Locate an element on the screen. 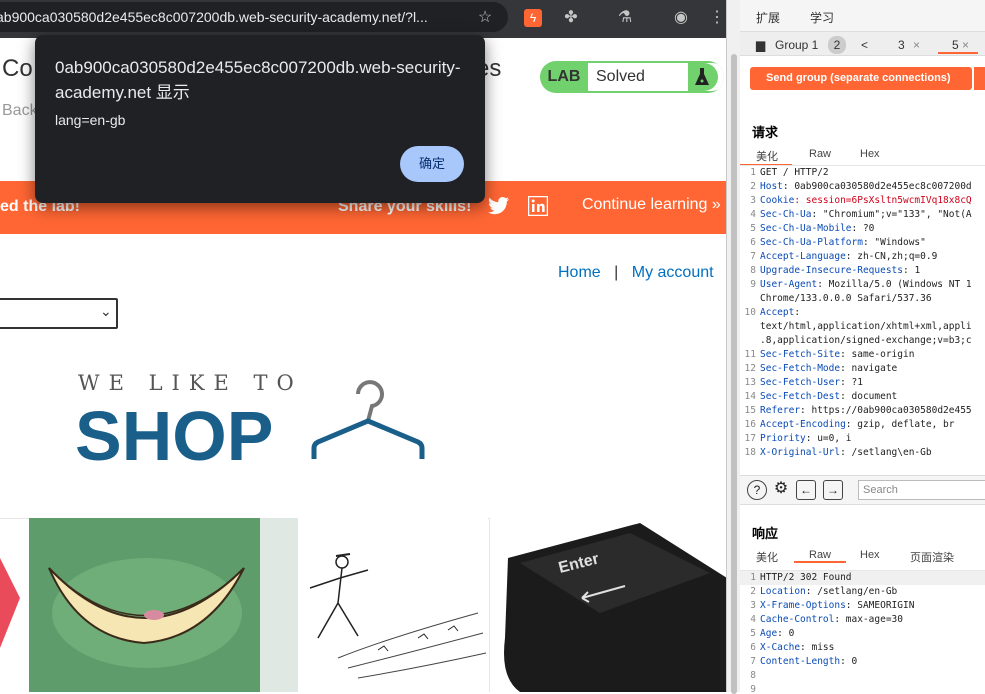 This screenshot has height=694, width=985. code-line: 18 X-Original-Url: /setlang\en-Gb is located at coordinates (862, 453).